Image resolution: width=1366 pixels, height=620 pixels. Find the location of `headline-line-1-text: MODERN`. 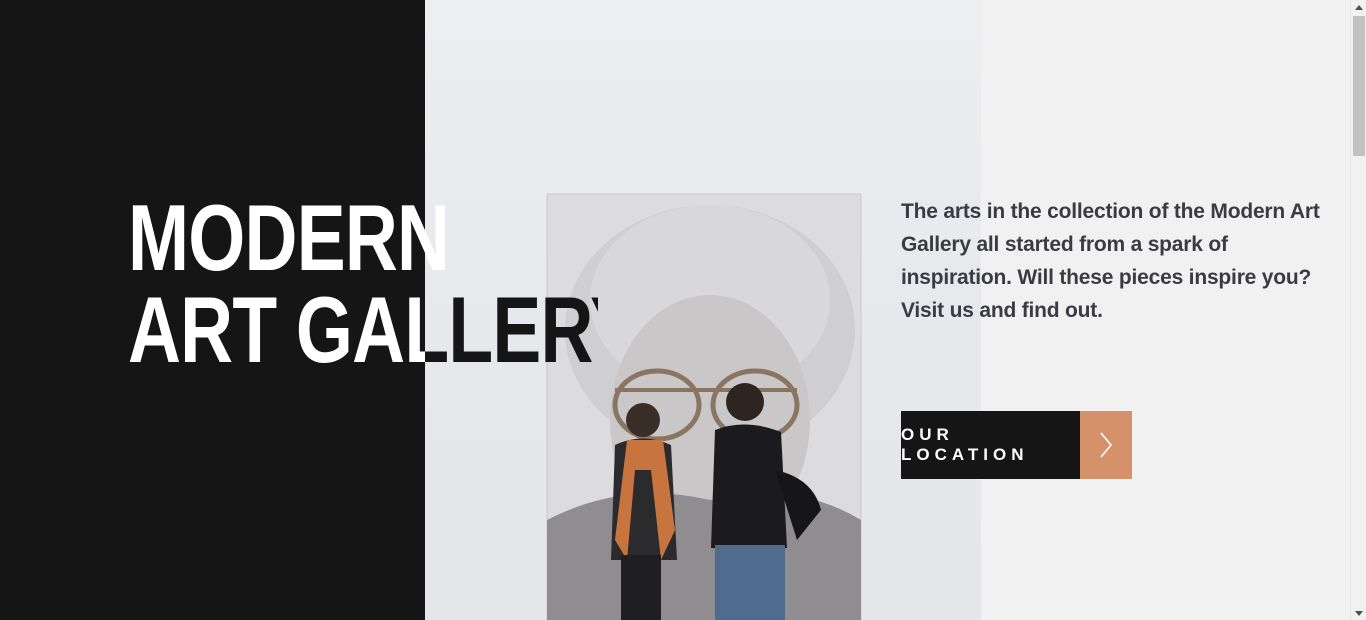

headline-line-1-text: MODERN is located at coordinates (288, 238).